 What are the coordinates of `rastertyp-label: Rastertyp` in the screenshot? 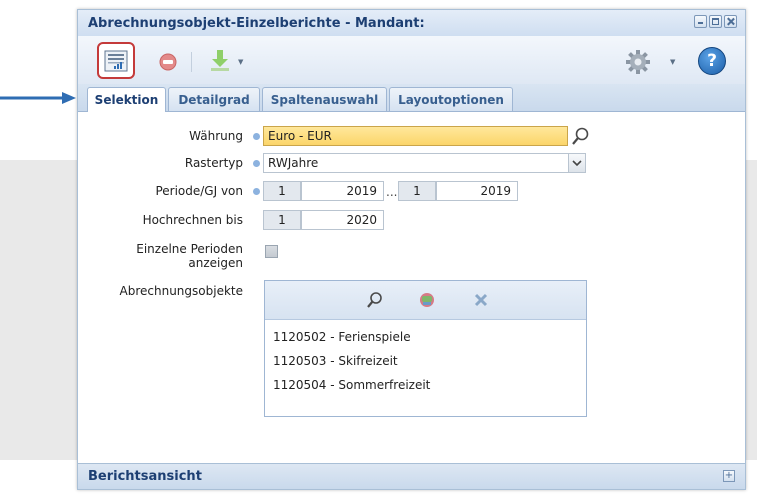 It's located at (213, 163).